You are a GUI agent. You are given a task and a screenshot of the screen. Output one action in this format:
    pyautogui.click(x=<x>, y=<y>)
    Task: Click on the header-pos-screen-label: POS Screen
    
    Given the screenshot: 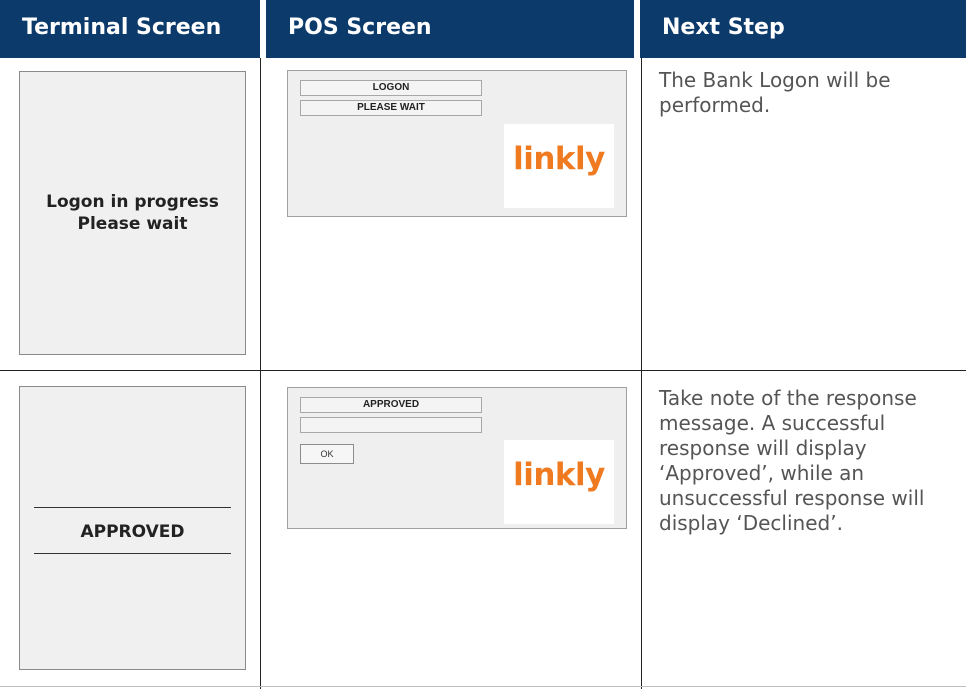 What is the action you would take?
    pyautogui.click(x=360, y=27)
    